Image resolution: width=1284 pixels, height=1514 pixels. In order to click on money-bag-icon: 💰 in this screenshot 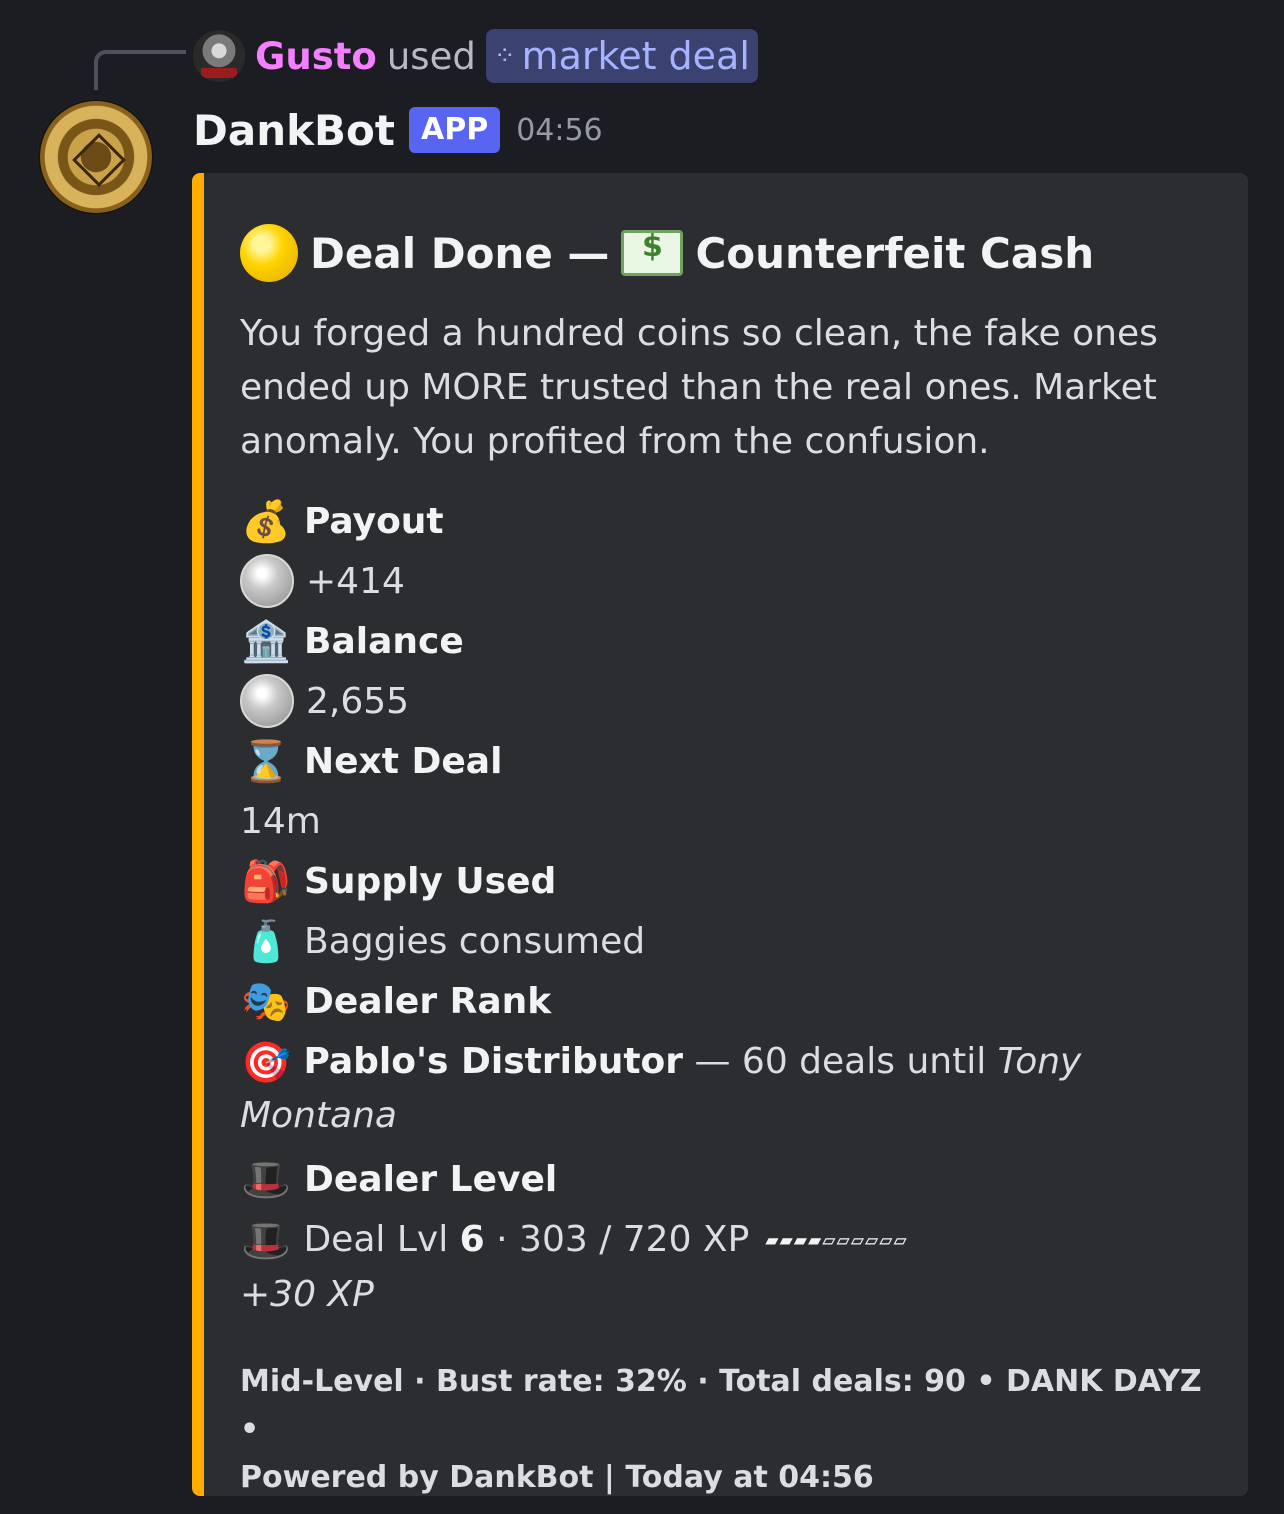, I will do `click(266, 521)`.